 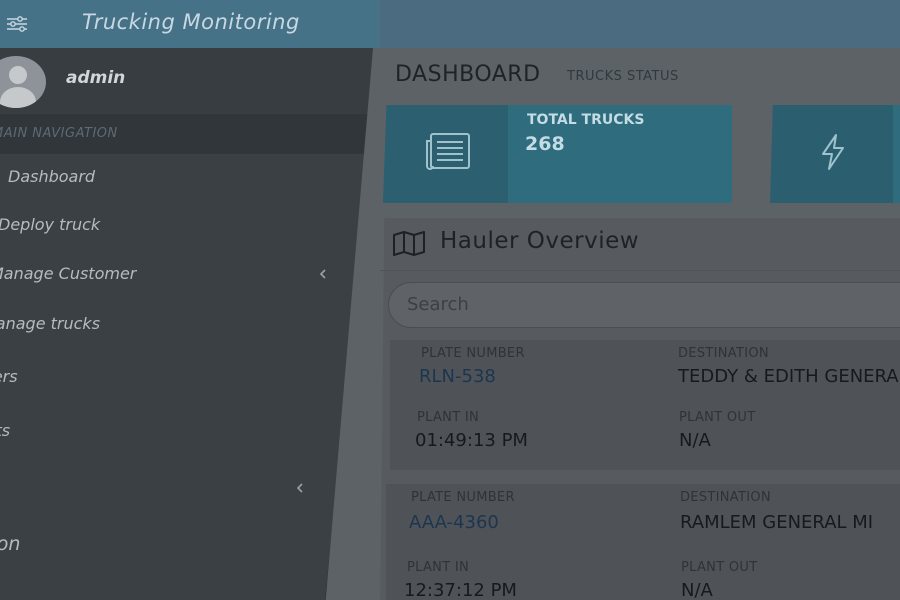 What do you see at coordinates (150, 377) in the screenshot?
I see `sidebar-item-drivers: Drivers` at bounding box center [150, 377].